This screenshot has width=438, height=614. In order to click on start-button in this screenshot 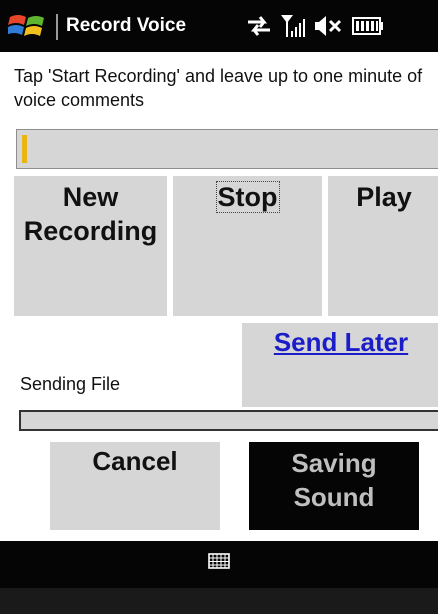, I will do `click(27, 26)`.